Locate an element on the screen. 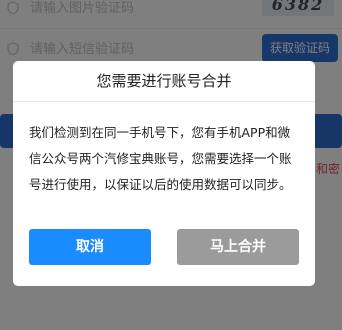 The image size is (342, 330). merge-now-button: 马上合并 is located at coordinates (238, 247).